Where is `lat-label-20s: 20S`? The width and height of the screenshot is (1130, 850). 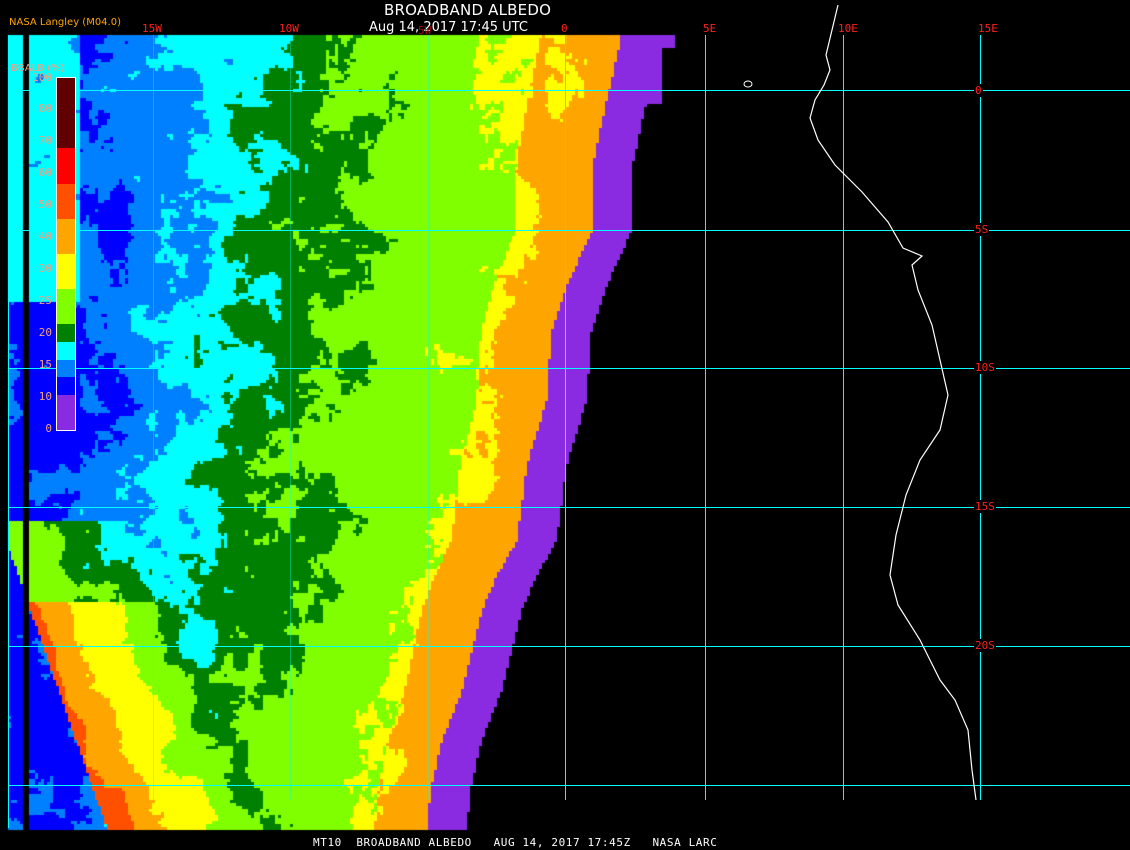 lat-label-20s: 20S is located at coordinates (985, 645).